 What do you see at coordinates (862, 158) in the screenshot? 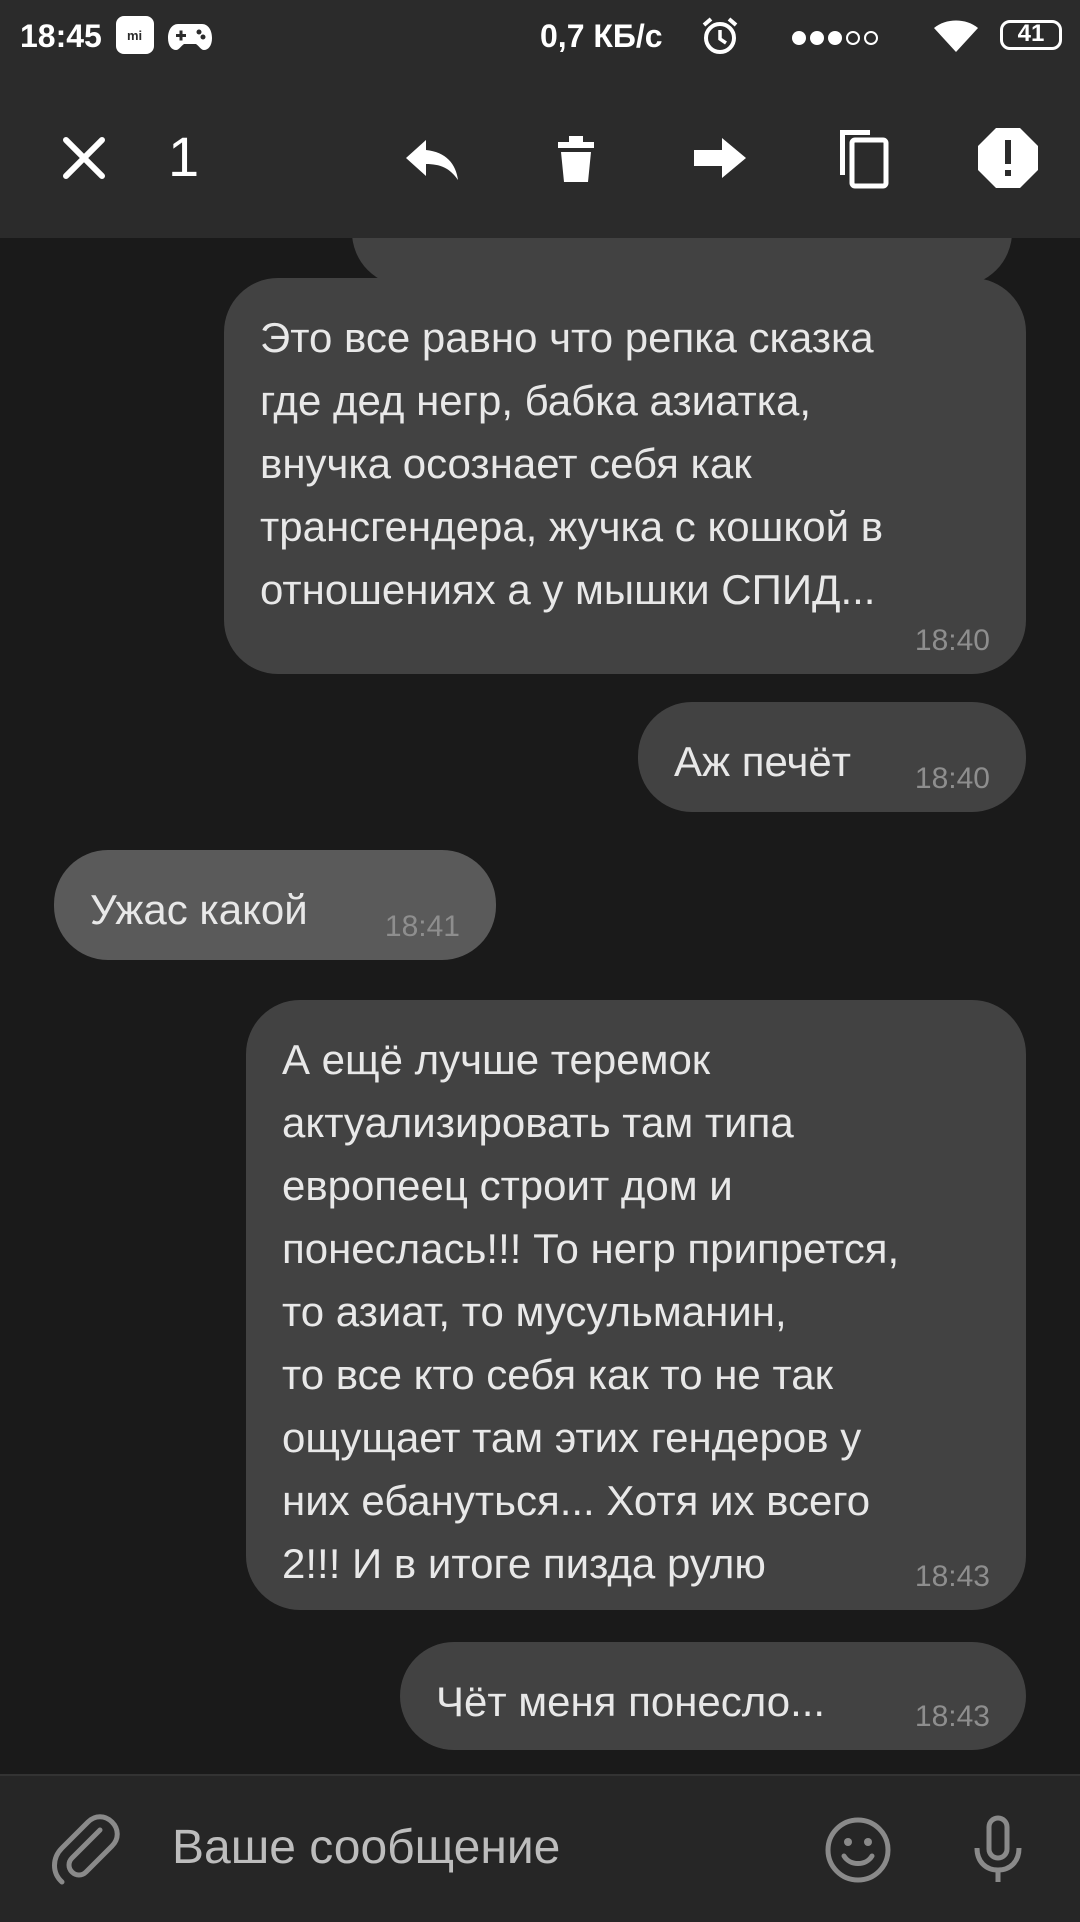
I see `copy-icon` at bounding box center [862, 158].